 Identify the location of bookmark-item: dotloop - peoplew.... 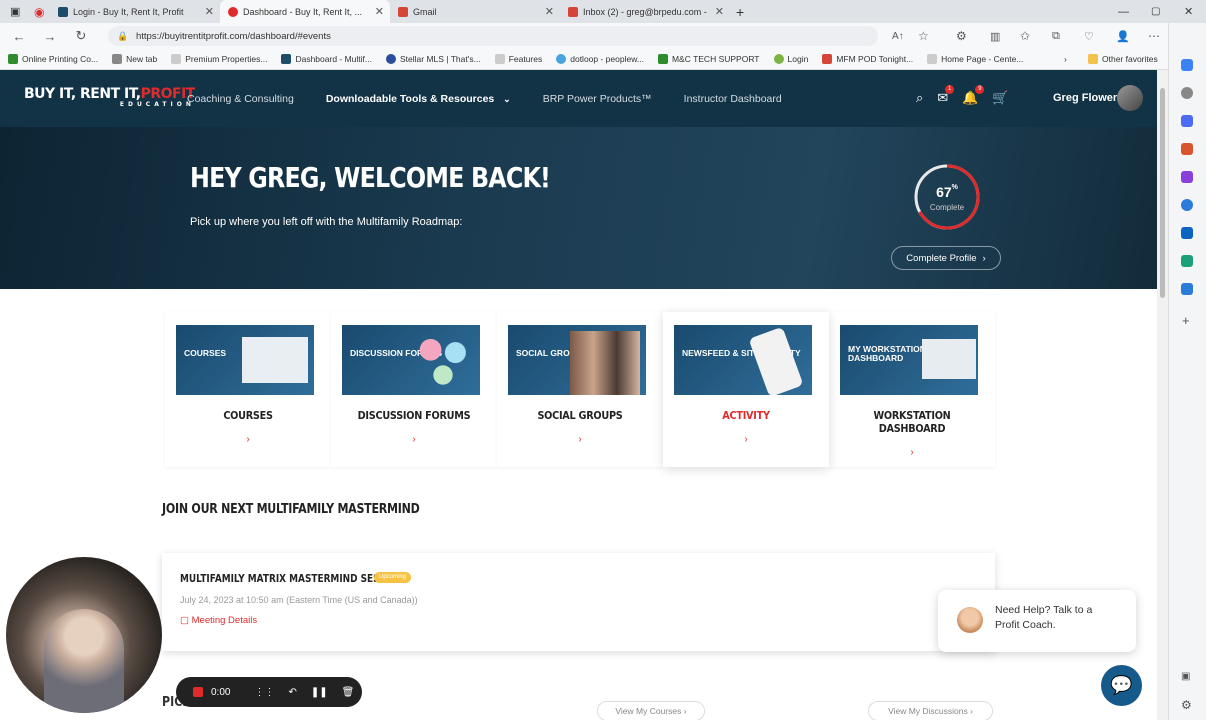
(600, 59).